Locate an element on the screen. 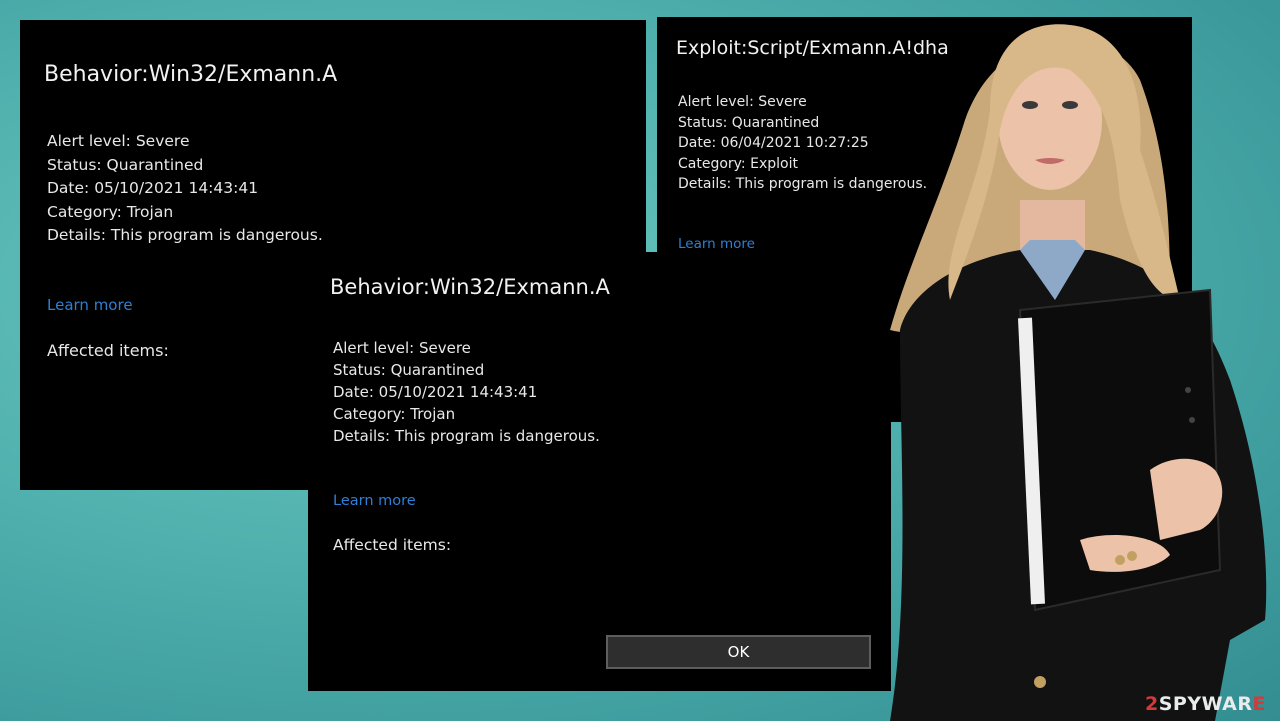  eye-right is located at coordinates (1070, 105).